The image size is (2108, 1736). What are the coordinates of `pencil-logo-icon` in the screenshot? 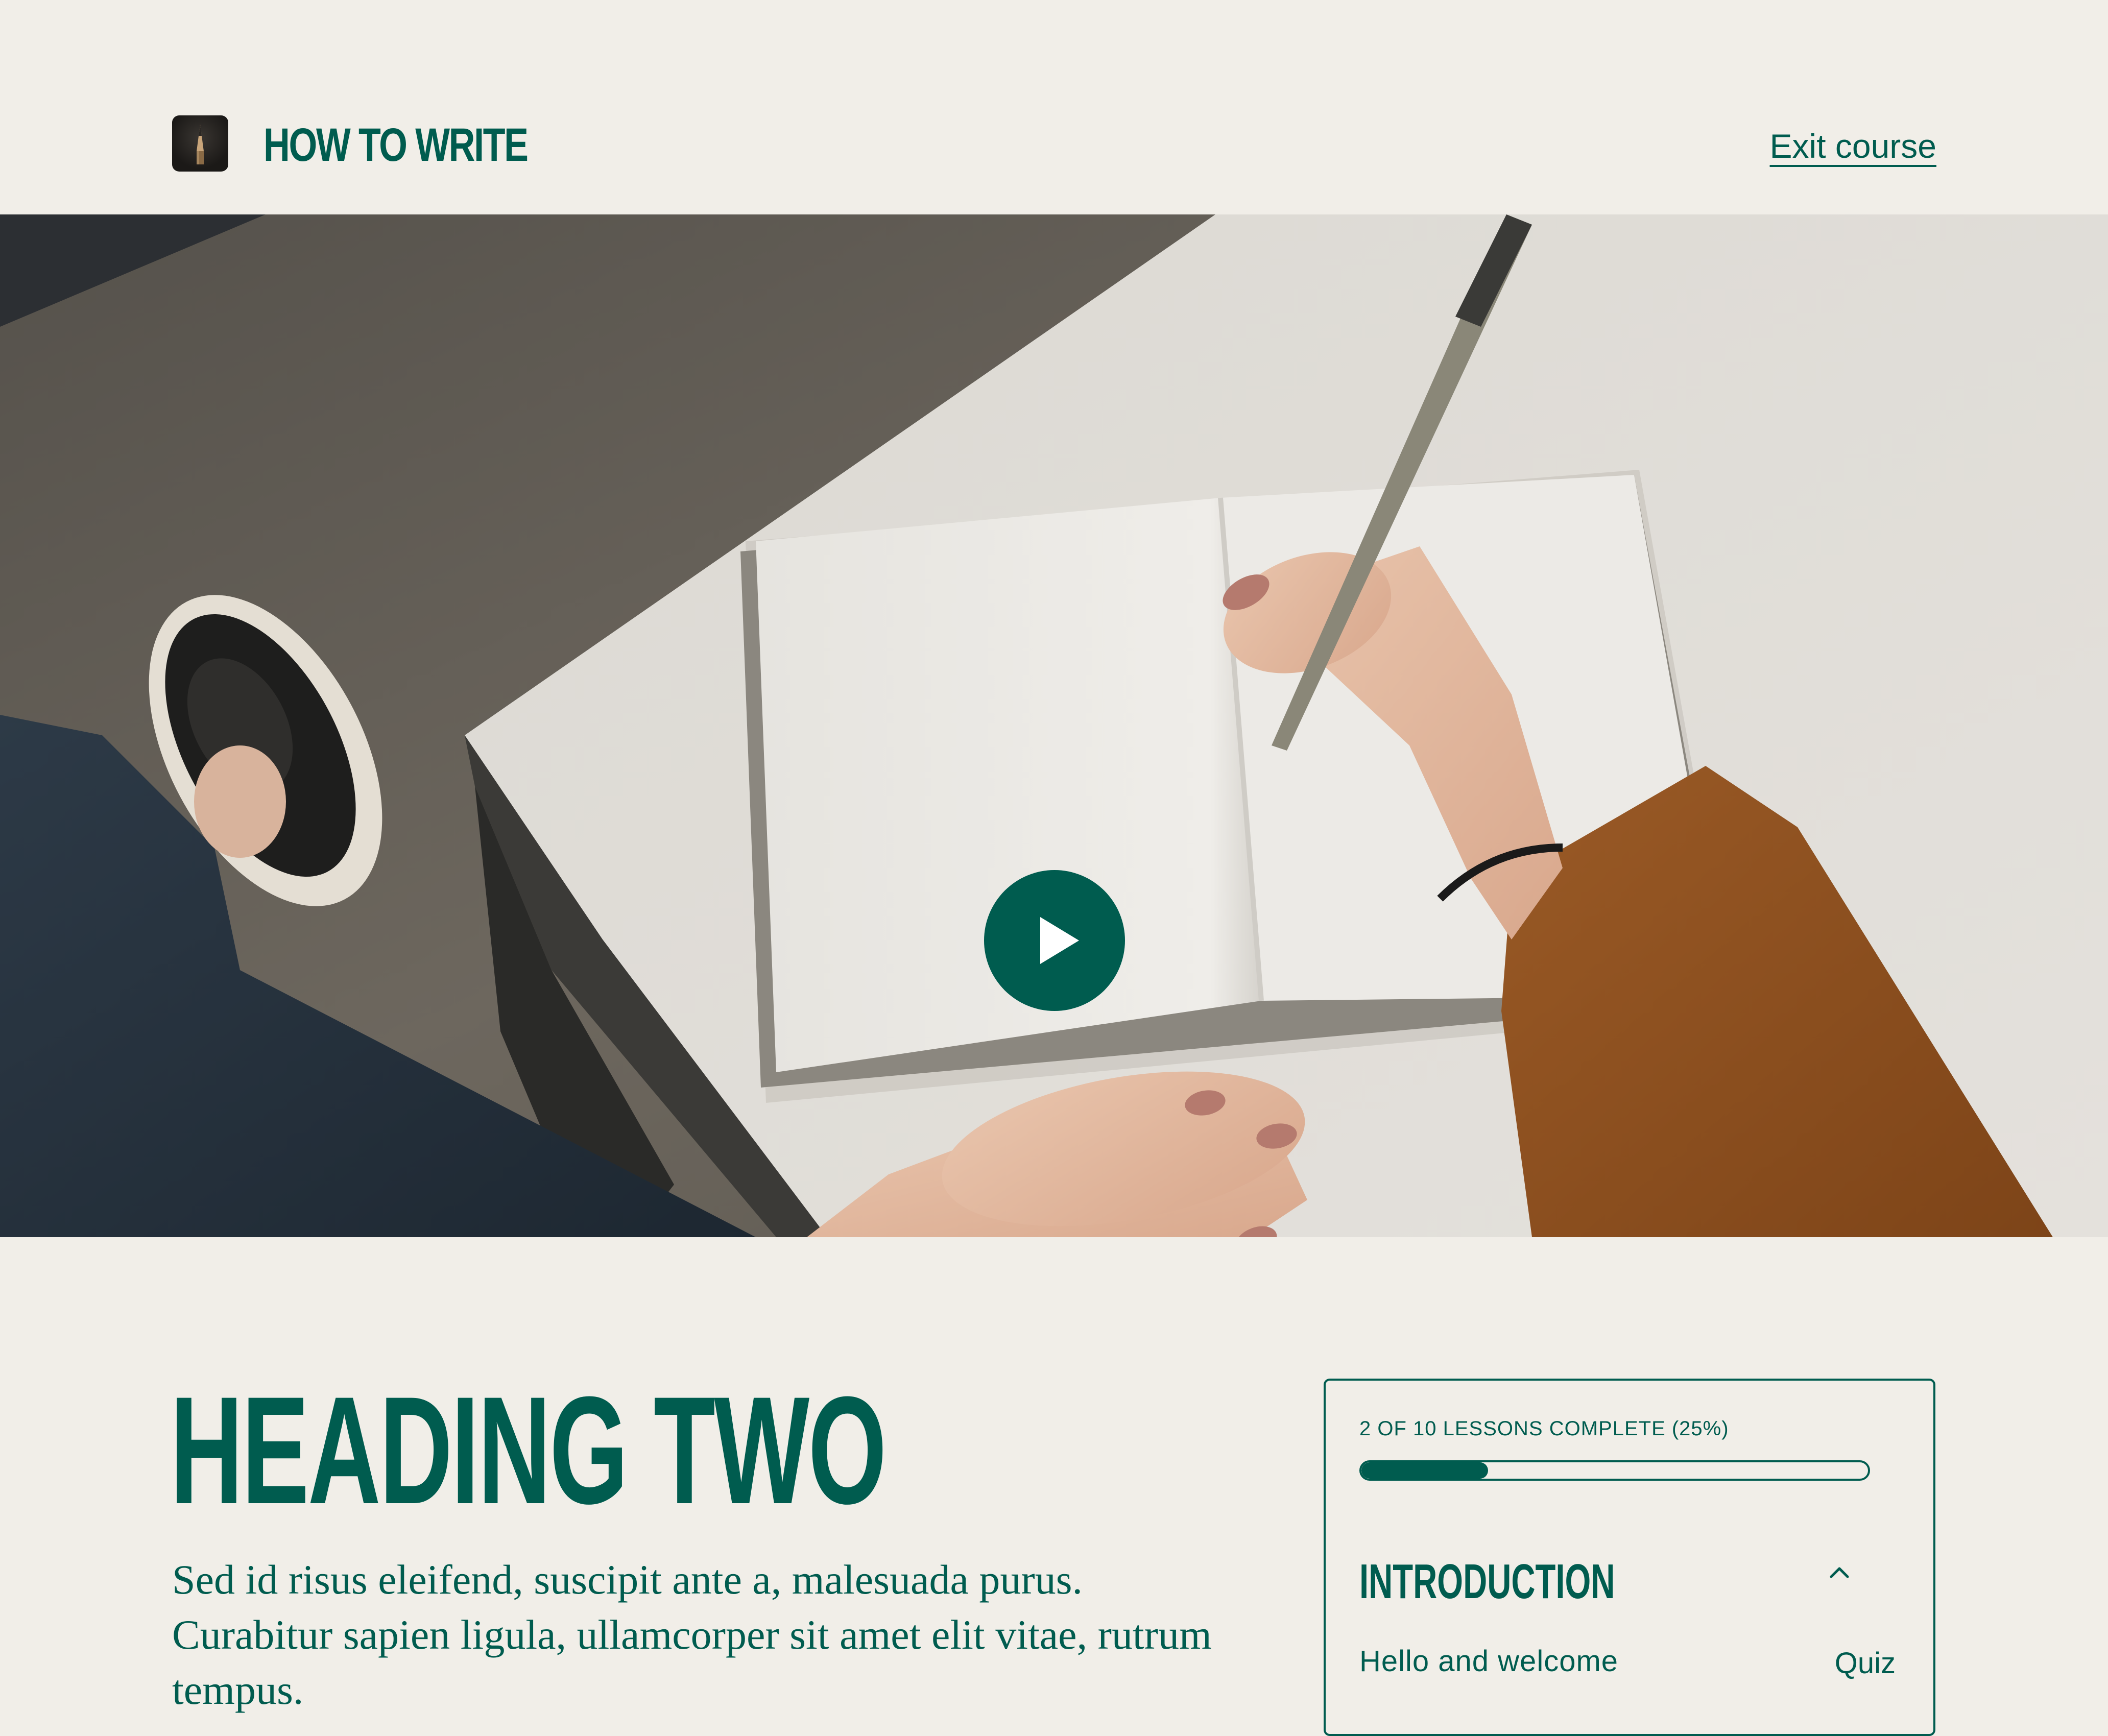 It's located at (200, 144).